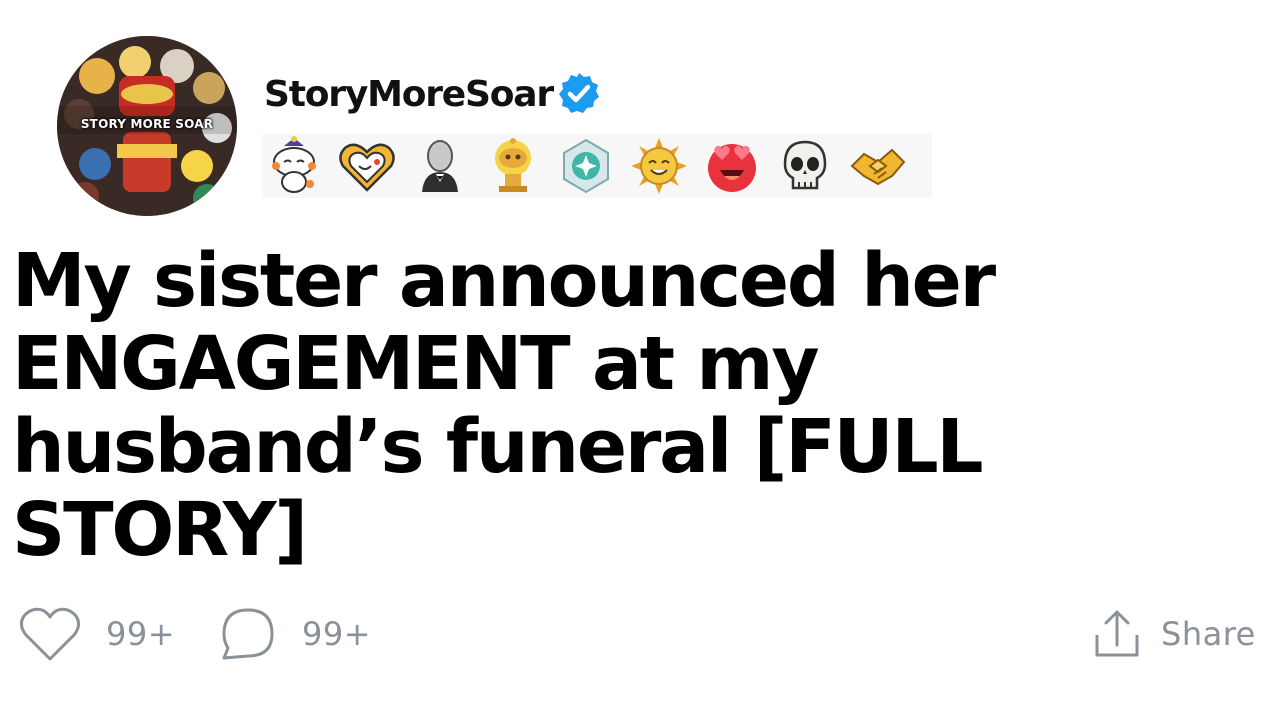  What do you see at coordinates (1117, 634) in the screenshot?
I see `share-upload-icon` at bounding box center [1117, 634].